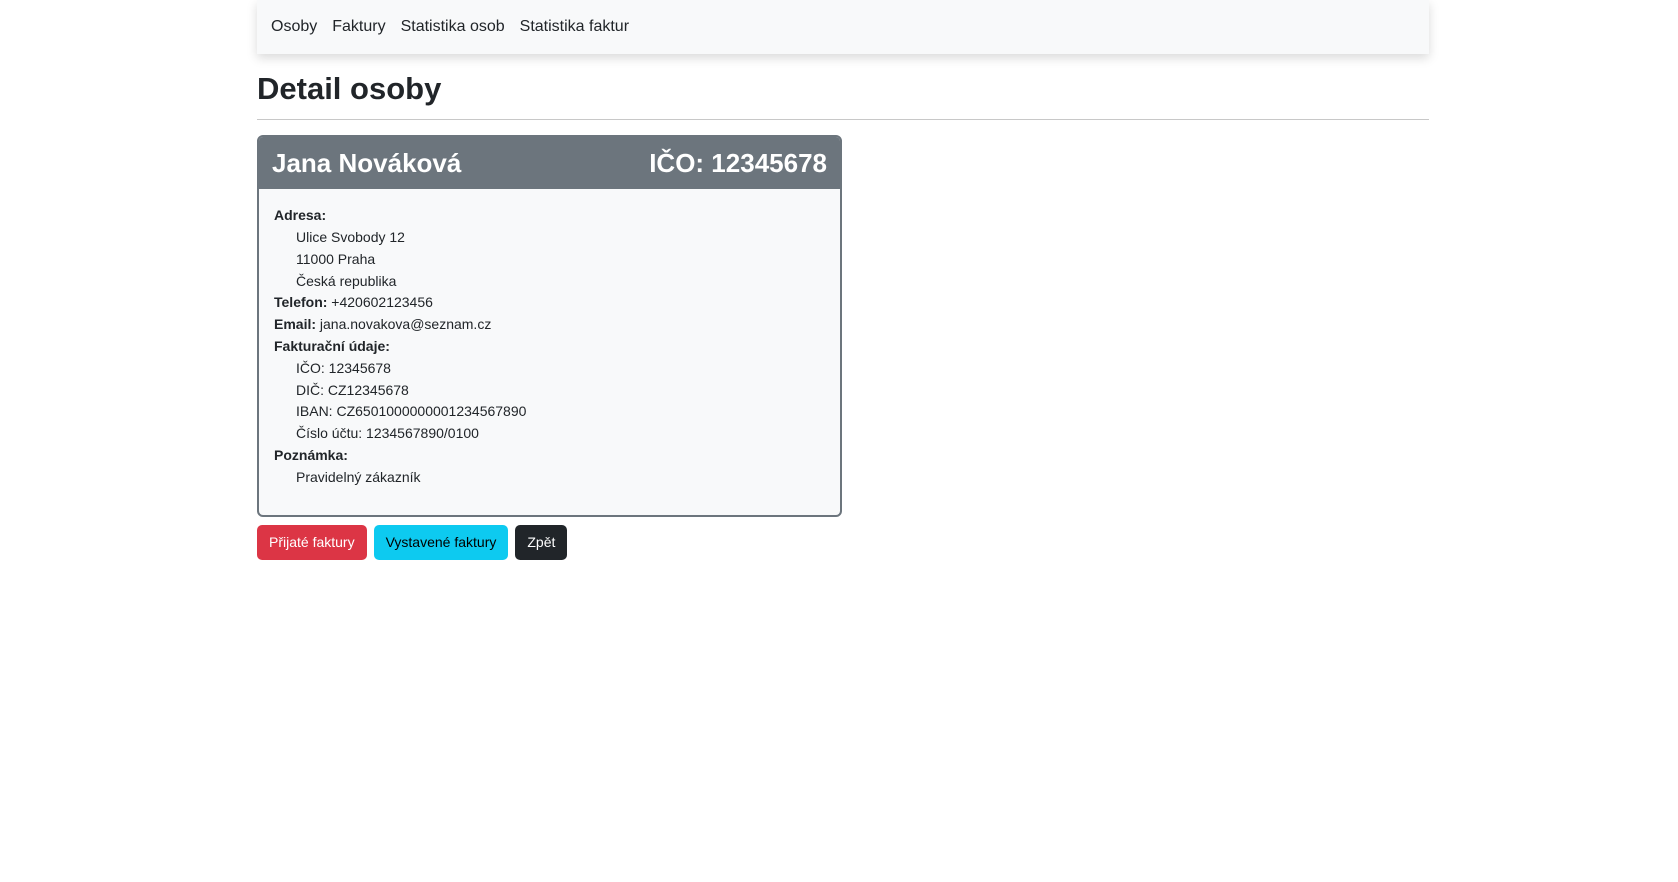  I want to click on email-value: jana.novakova@seznam.cz, so click(405, 324).